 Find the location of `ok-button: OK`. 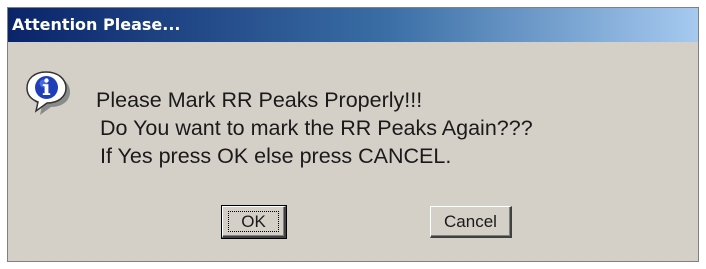

ok-button: OK is located at coordinates (254, 222).